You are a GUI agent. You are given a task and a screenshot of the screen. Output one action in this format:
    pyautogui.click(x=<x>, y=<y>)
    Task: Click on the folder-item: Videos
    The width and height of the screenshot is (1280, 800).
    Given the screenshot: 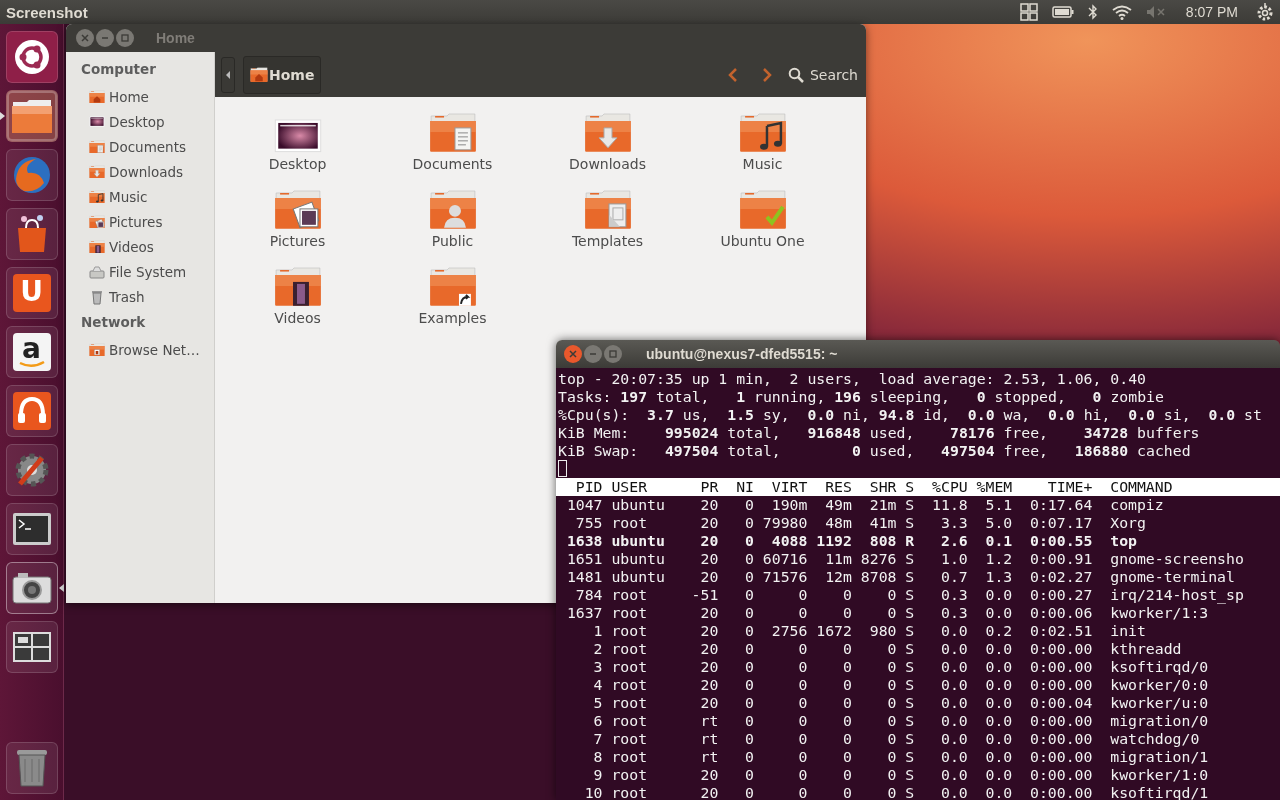 What is the action you would take?
    pyautogui.click(x=297, y=303)
    